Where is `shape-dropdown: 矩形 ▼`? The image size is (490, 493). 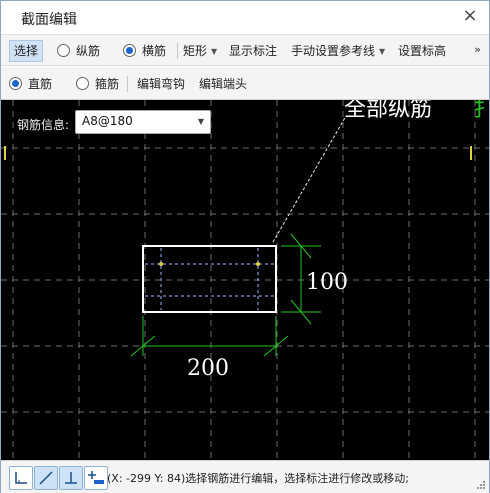
shape-dropdown: 矩形 ▼ is located at coordinates (200, 51).